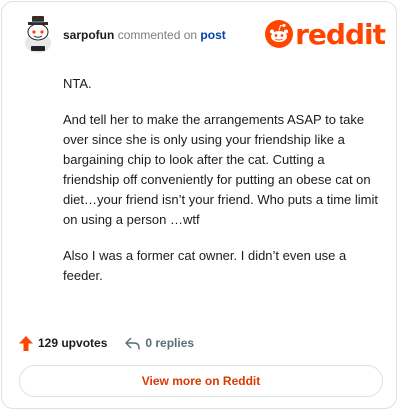 The width and height of the screenshot is (400, 412). Describe the element at coordinates (212, 35) in the screenshot. I see `post-link: post` at that location.